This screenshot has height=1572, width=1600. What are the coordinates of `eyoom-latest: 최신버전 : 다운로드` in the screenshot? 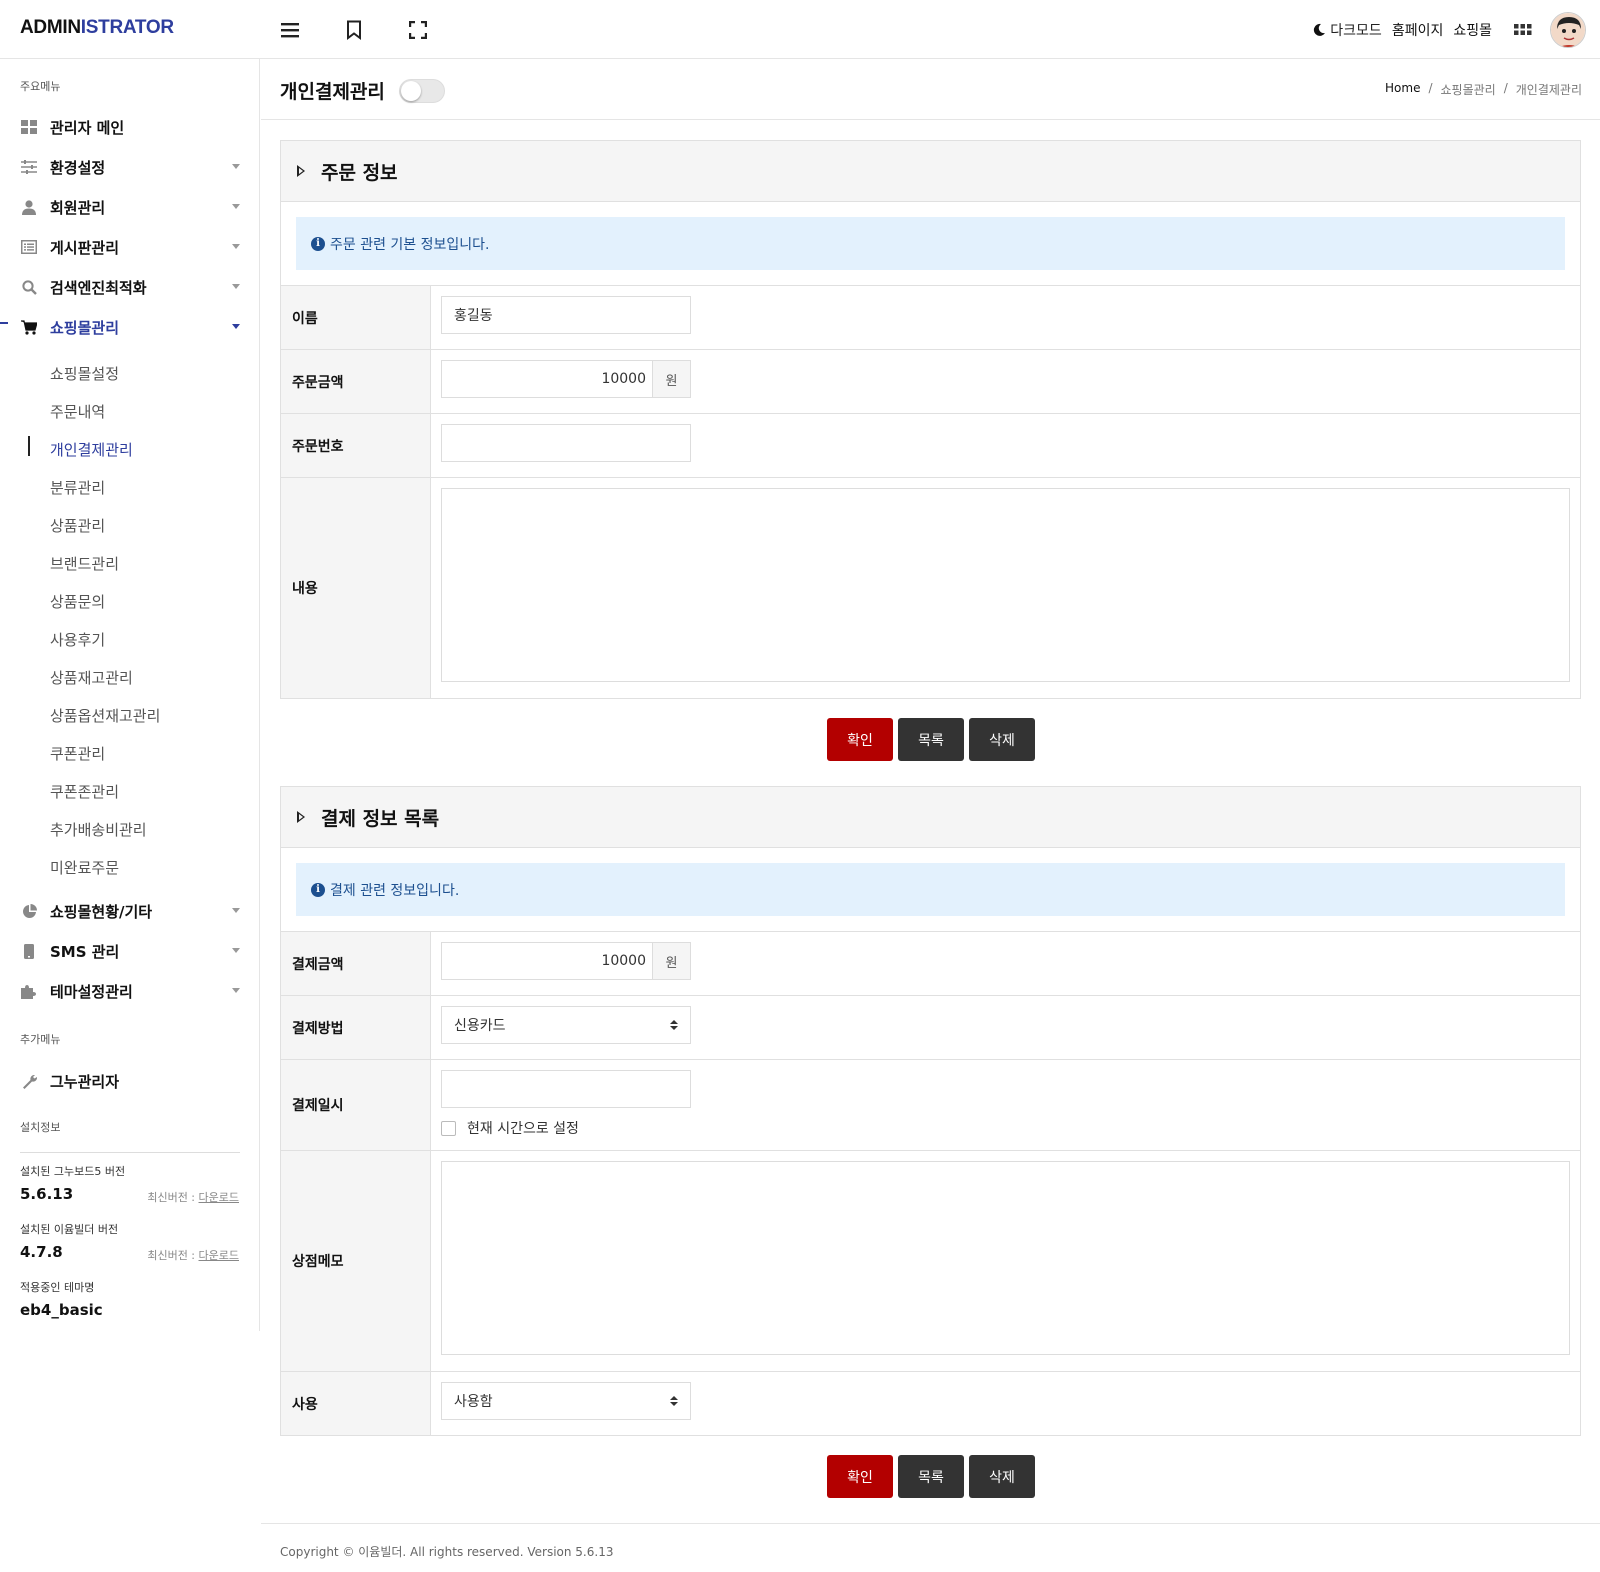 It's located at (193, 1255).